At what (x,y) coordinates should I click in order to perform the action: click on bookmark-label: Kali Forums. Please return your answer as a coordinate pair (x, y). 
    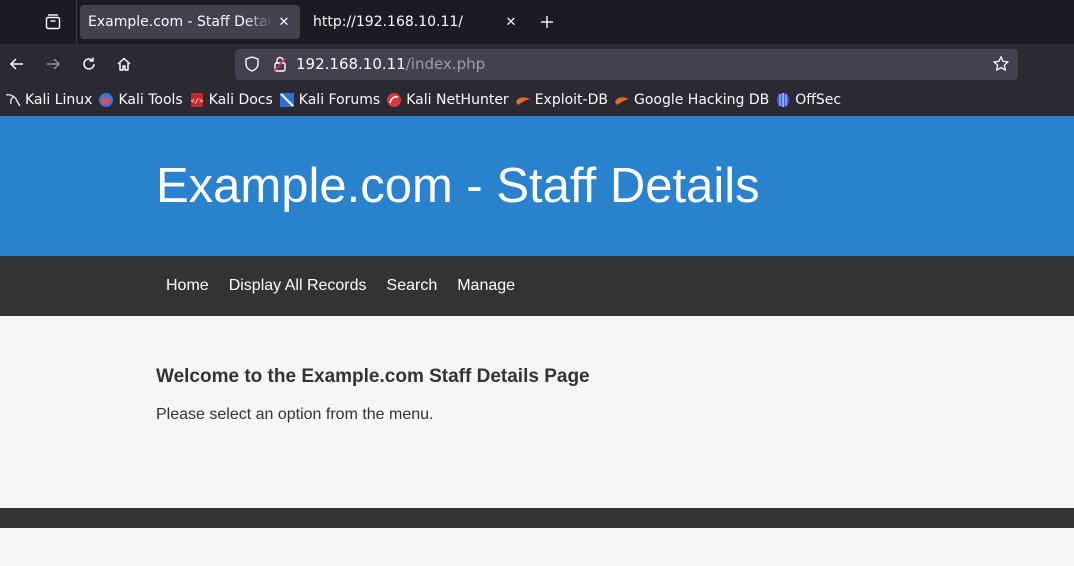
    Looking at the image, I should click on (339, 100).